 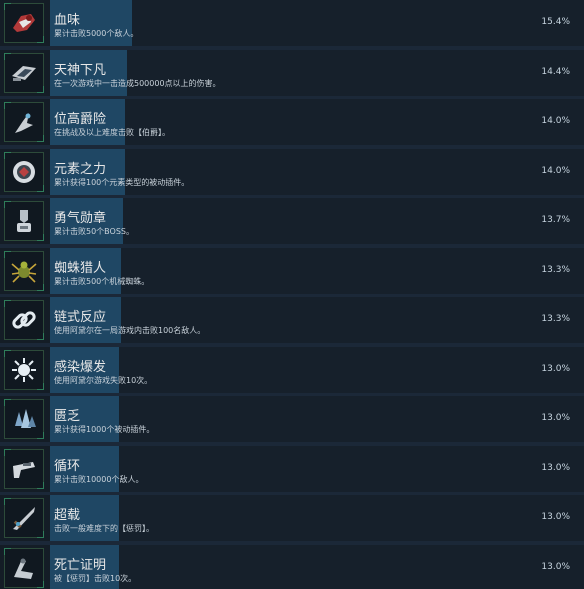 What do you see at coordinates (96, 33) in the screenshot?
I see `achievement-description: 累计击败5000个敌人。` at bounding box center [96, 33].